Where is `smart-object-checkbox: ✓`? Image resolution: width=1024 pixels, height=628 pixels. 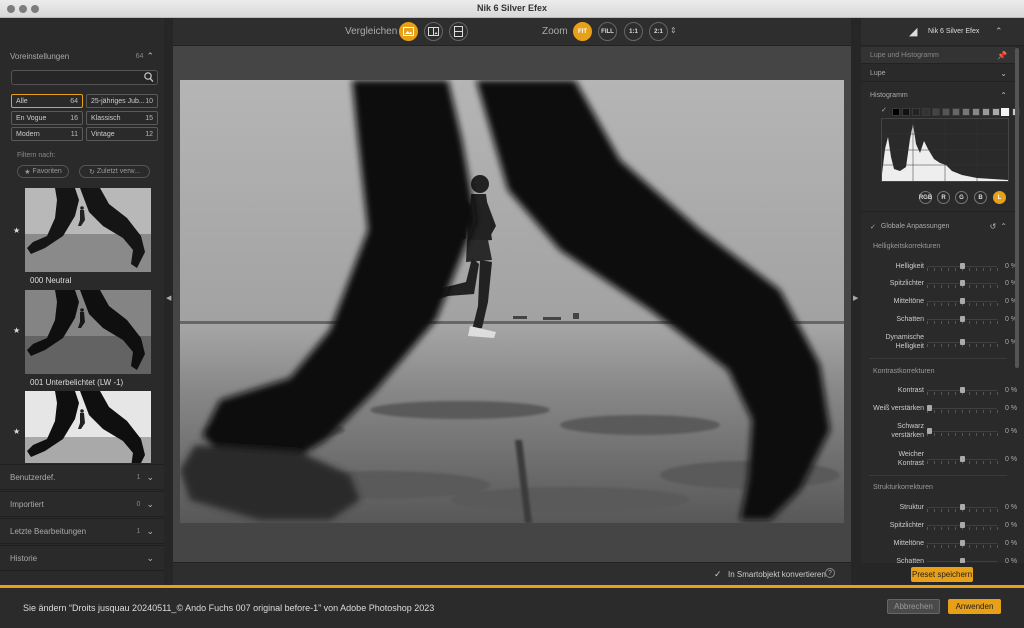 smart-object-checkbox: ✓ is located at coordinates (718, 574).